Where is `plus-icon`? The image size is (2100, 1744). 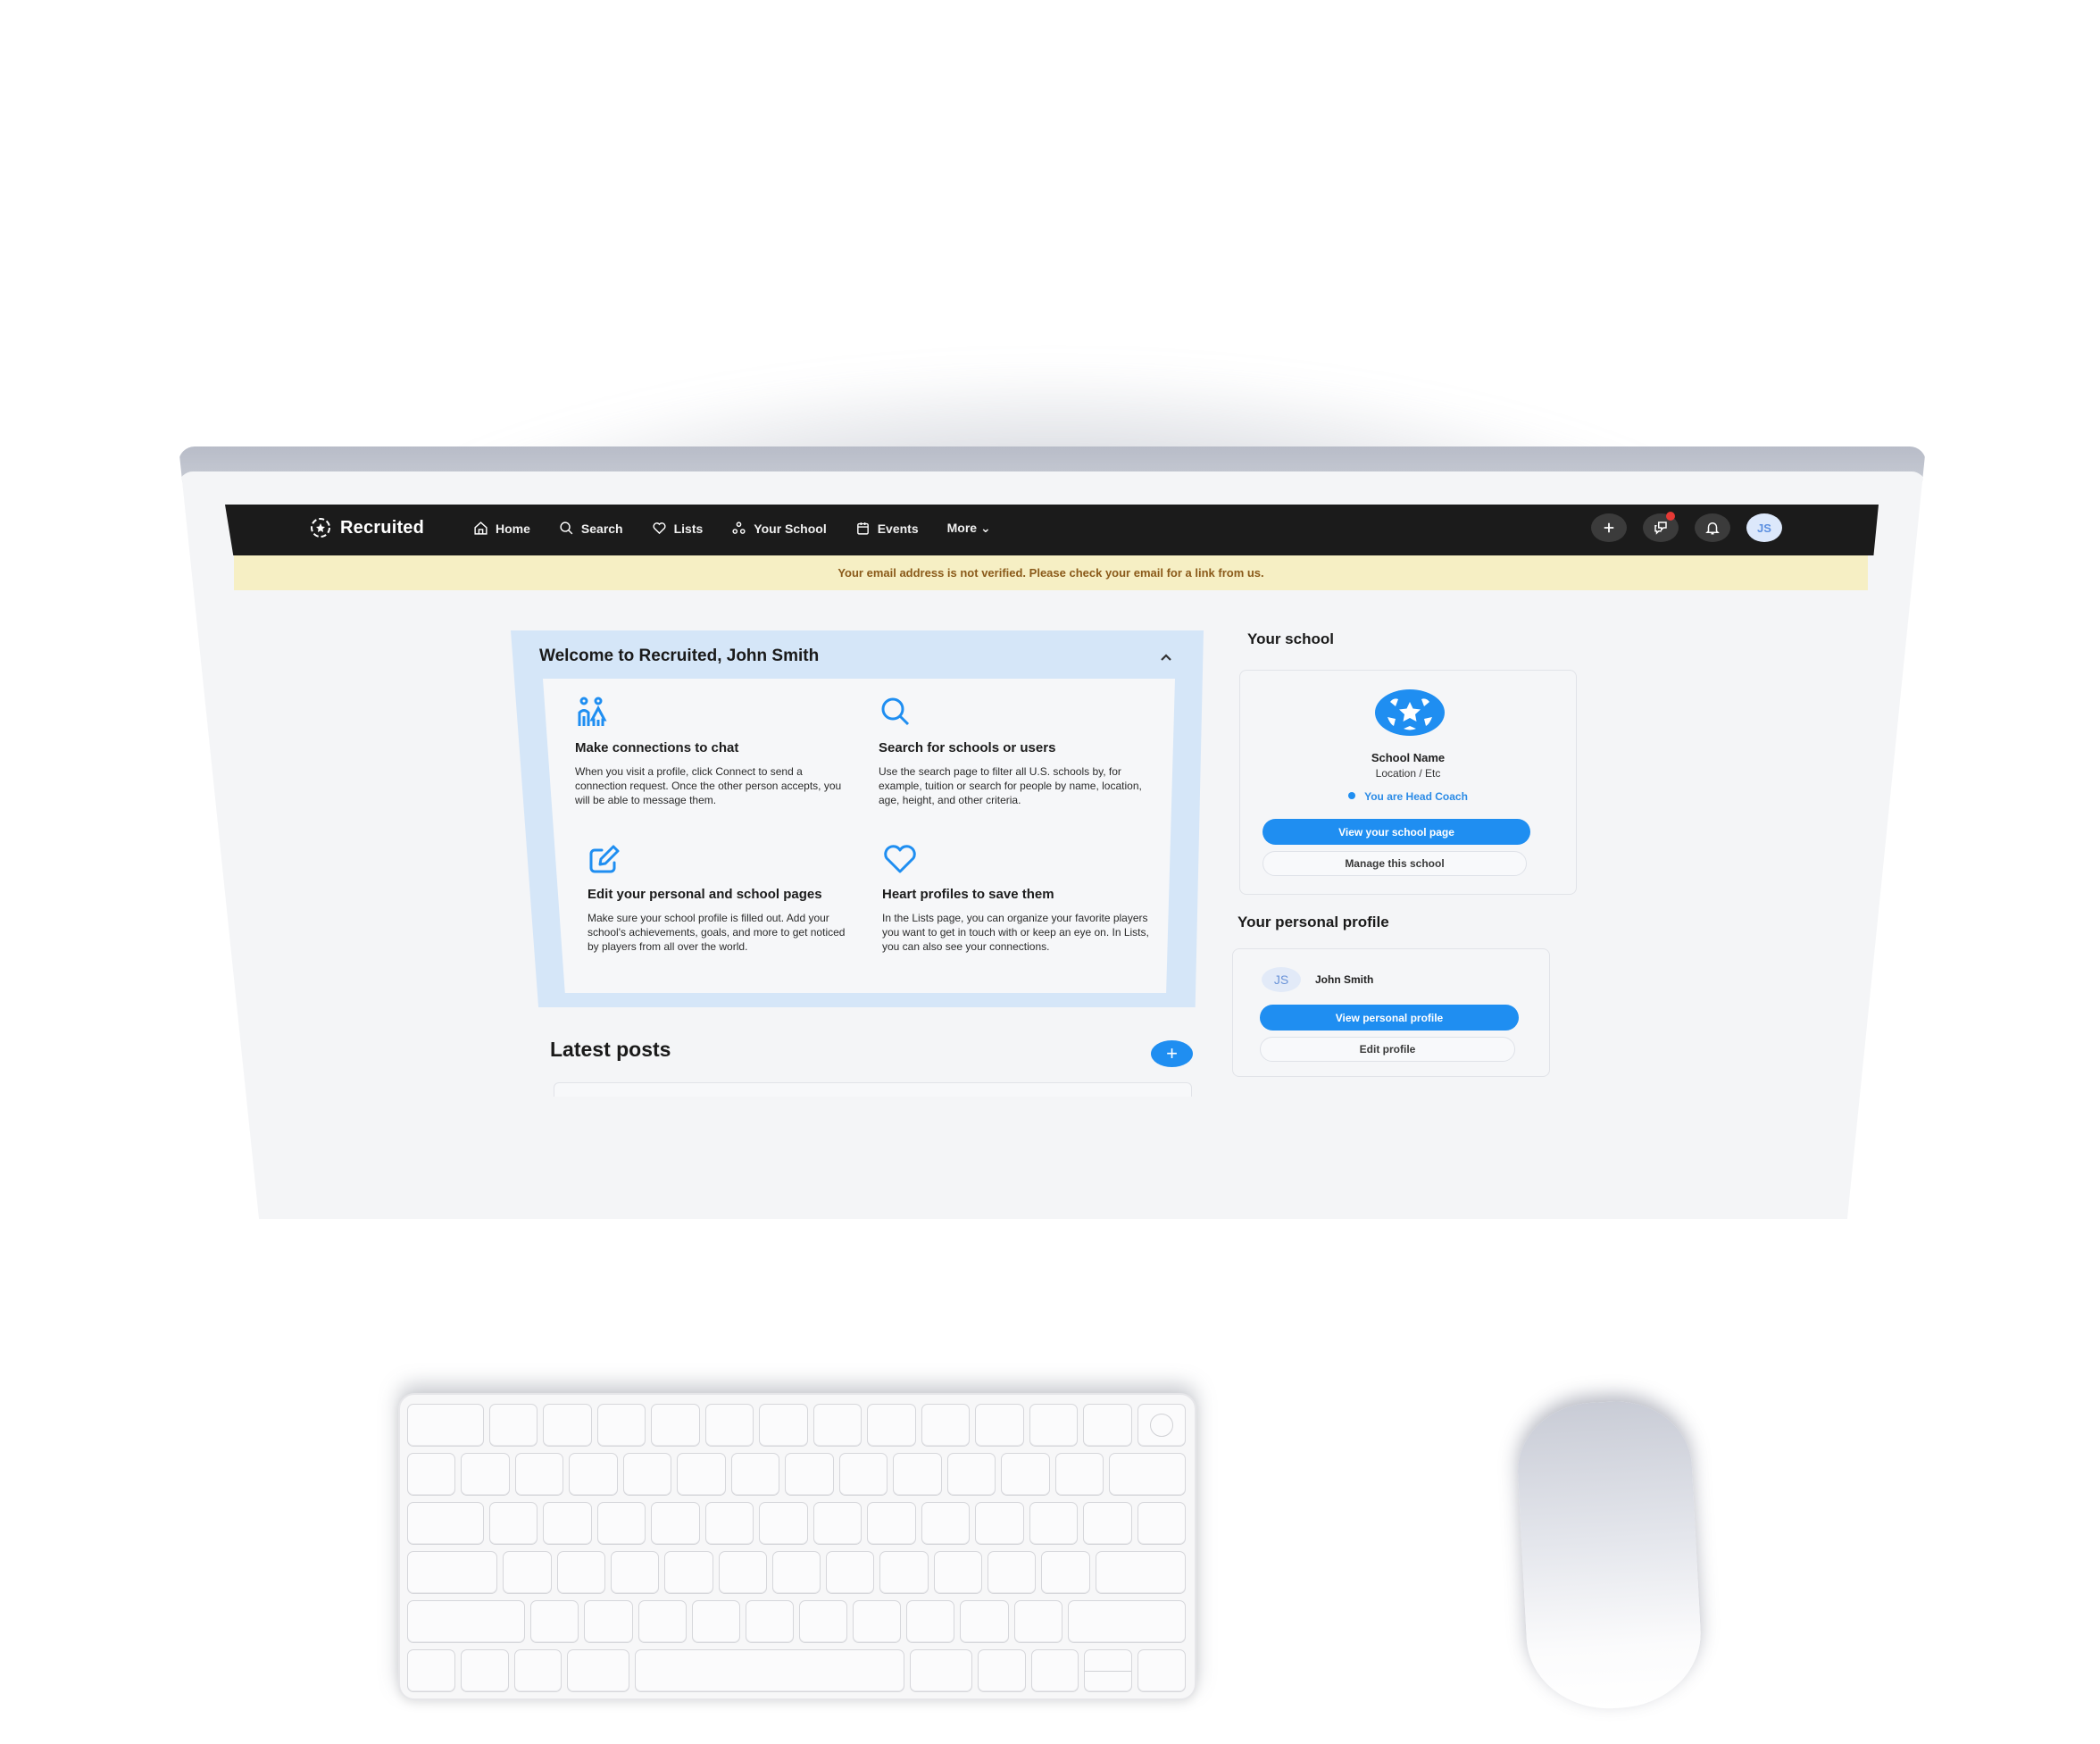 plus-icon is located at coordinates (1609, 527).